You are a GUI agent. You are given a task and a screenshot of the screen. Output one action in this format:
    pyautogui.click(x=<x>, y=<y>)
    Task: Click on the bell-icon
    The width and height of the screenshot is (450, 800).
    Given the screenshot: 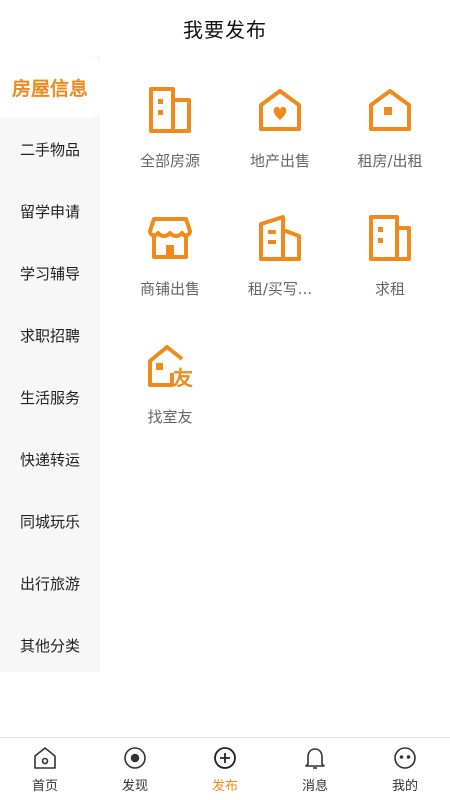 What is the action you would take?
    pyautogui.click(x=315, y=758)
    